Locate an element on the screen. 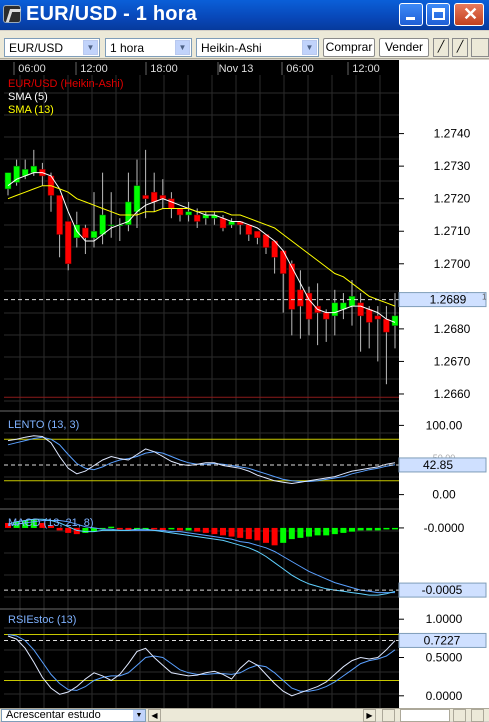 The image size is (489, 722). zoom-slider is located at coordinates (425, 715).